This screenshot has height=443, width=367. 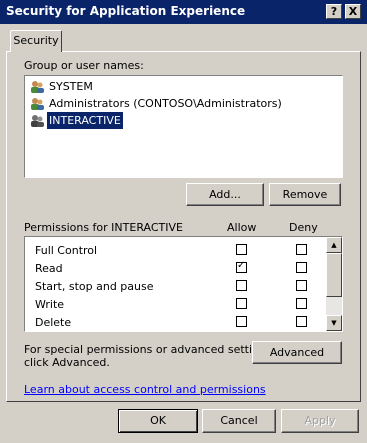 What do you see at coordinates (158, 421) in the screenshot?
I see `ok-button: OK` at bounding box center [158, 421].